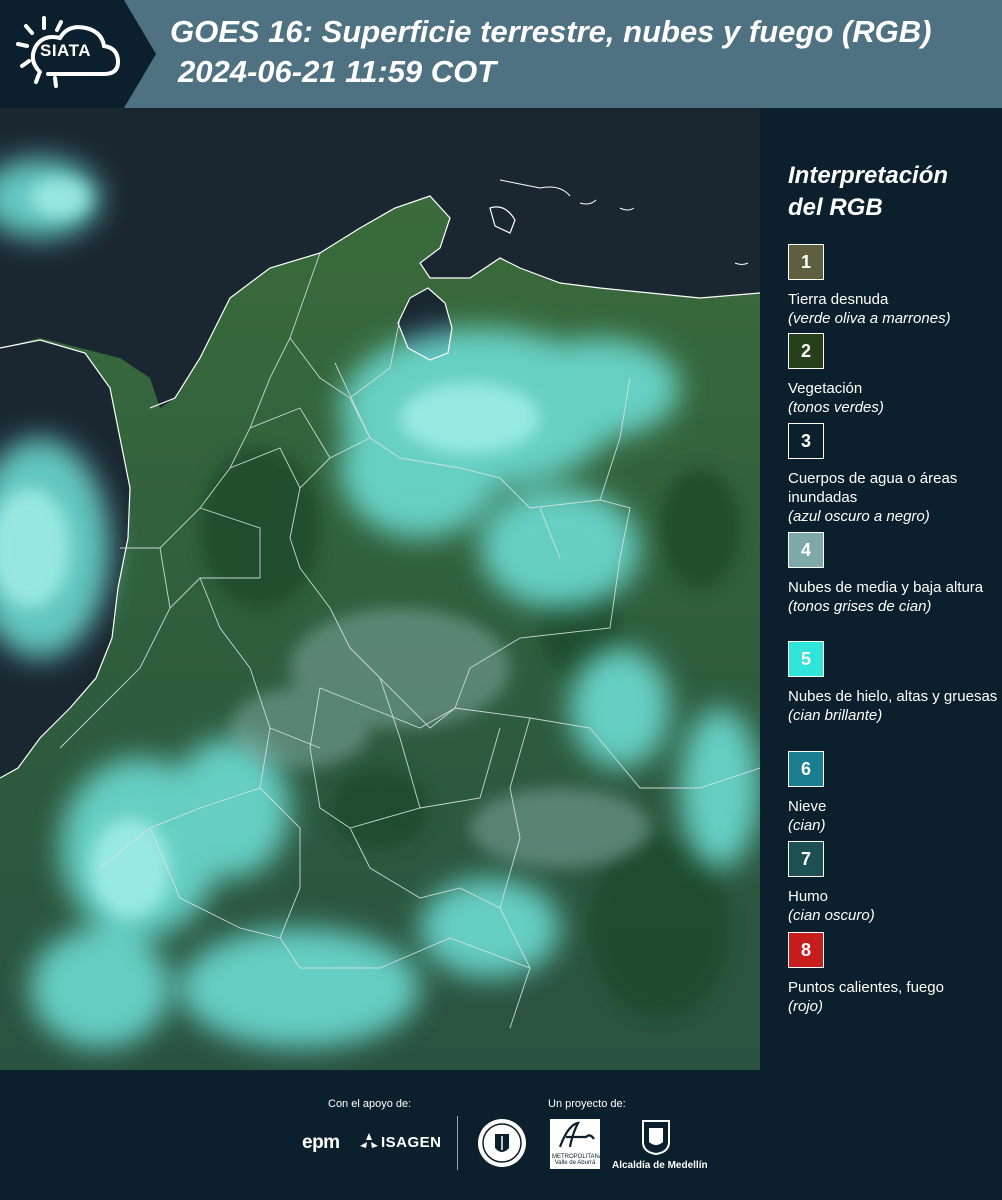  I want to click on legend-item-sub: (cian oscuro), so click(831, 915).